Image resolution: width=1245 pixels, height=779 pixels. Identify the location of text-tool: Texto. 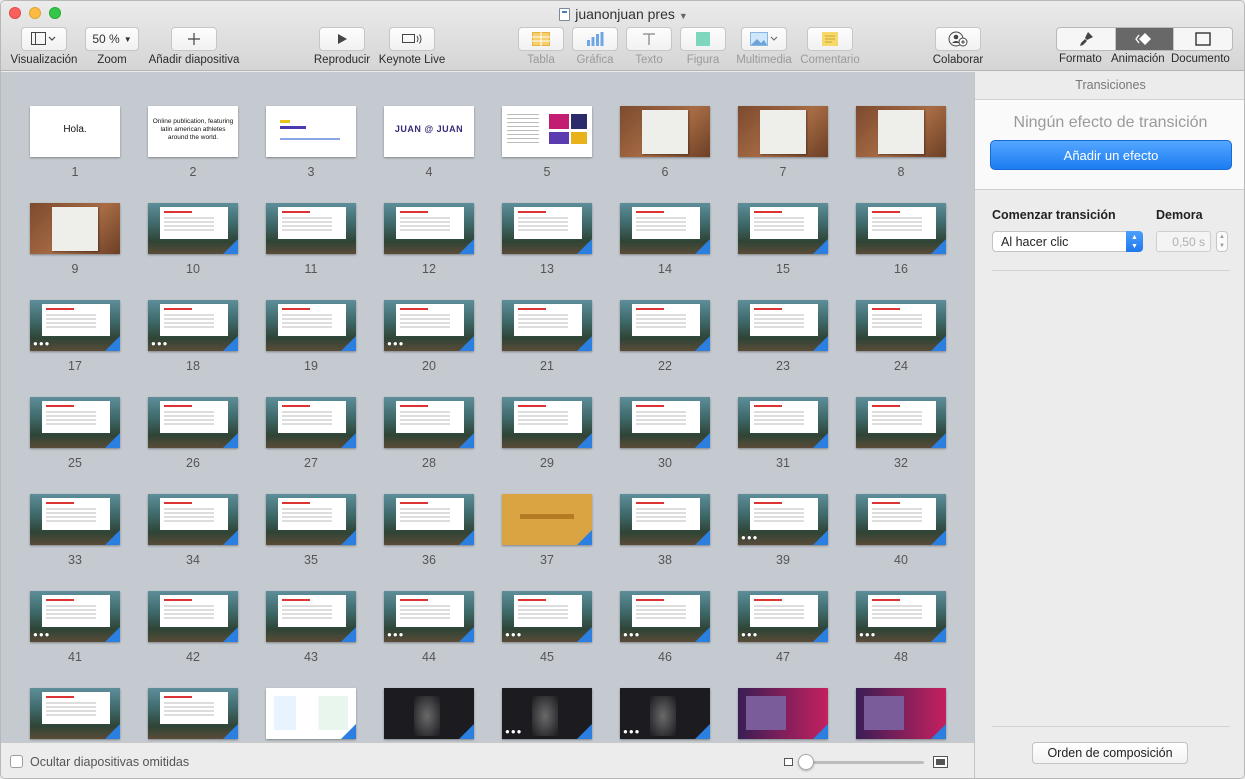
(649, 46).